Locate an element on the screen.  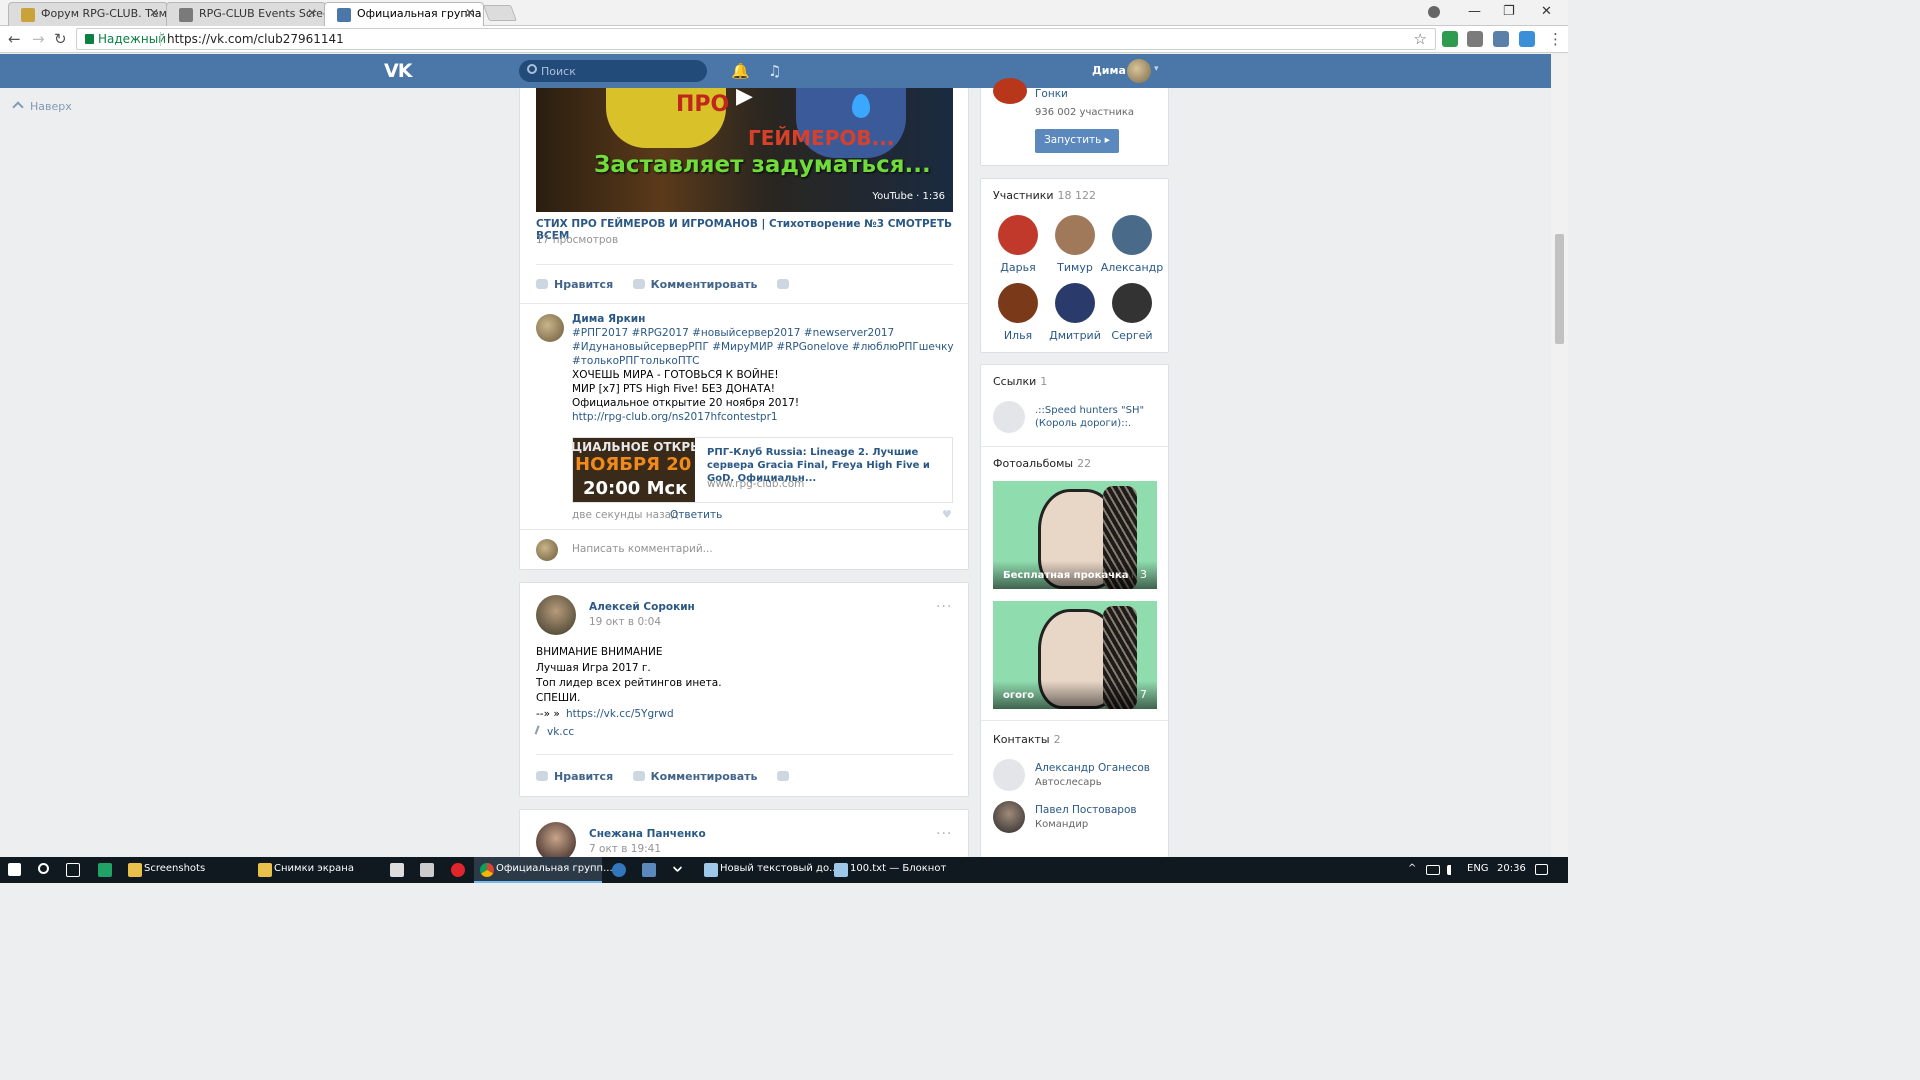
chrome-menu-icon: ⋮ is located at coordinates (1555, 39).